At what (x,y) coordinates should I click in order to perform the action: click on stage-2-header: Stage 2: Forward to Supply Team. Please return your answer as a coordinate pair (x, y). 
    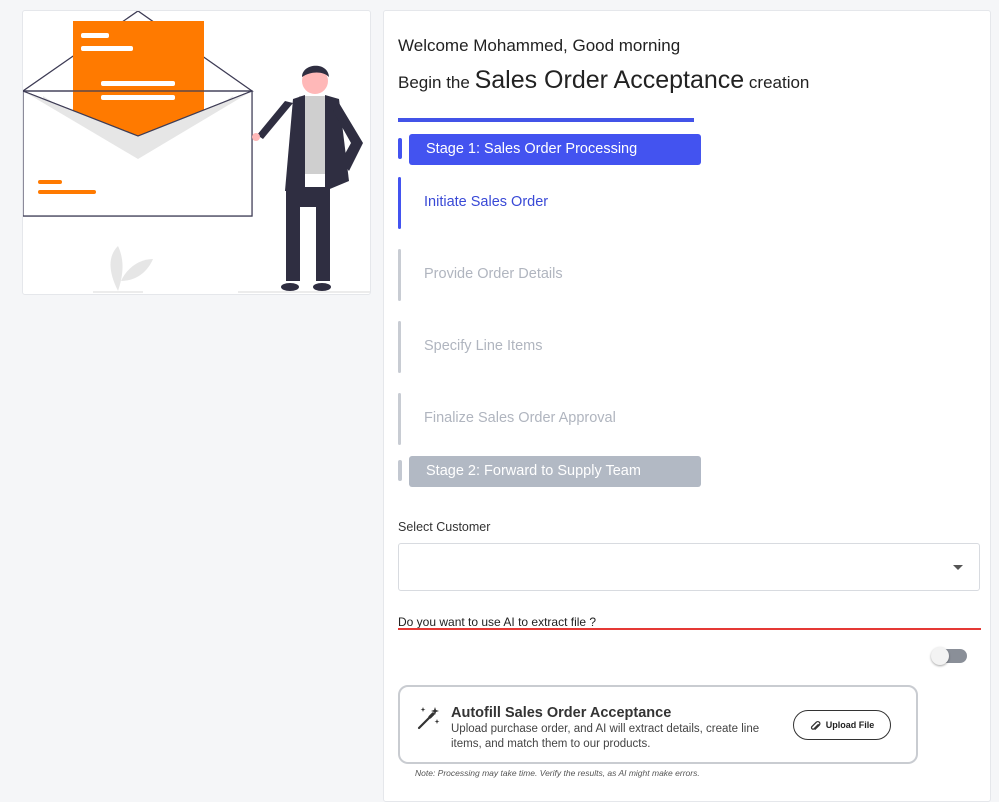
    Looking at the image, I should click on (550, 471).